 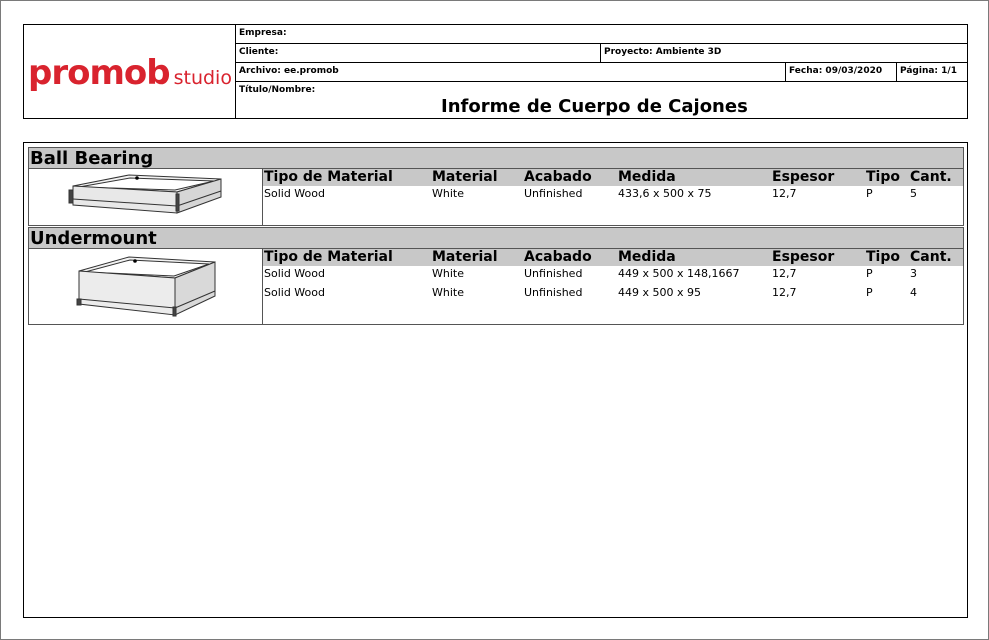 What do you see at coordinates (679, 273) in the screenshot?
I see `cell-medida: 449 x 500 x 148,1667` at bounding box center [679, 273].